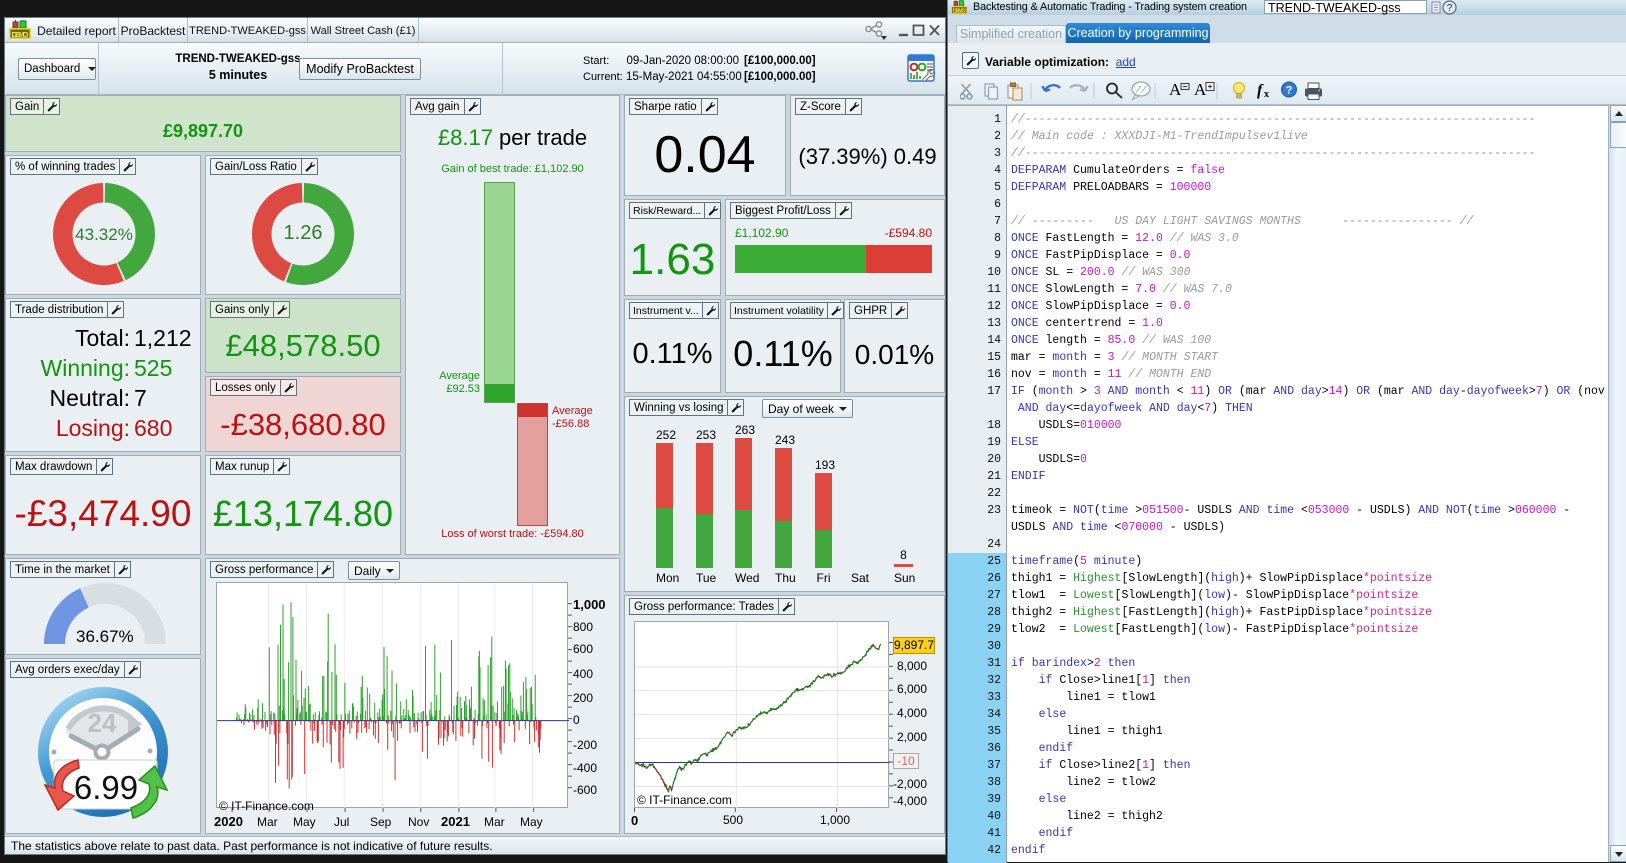  What do you see at coordinates (1266, 94) in the screenshot?
I see `svg-text: x` at bounding box center [1266, 94].